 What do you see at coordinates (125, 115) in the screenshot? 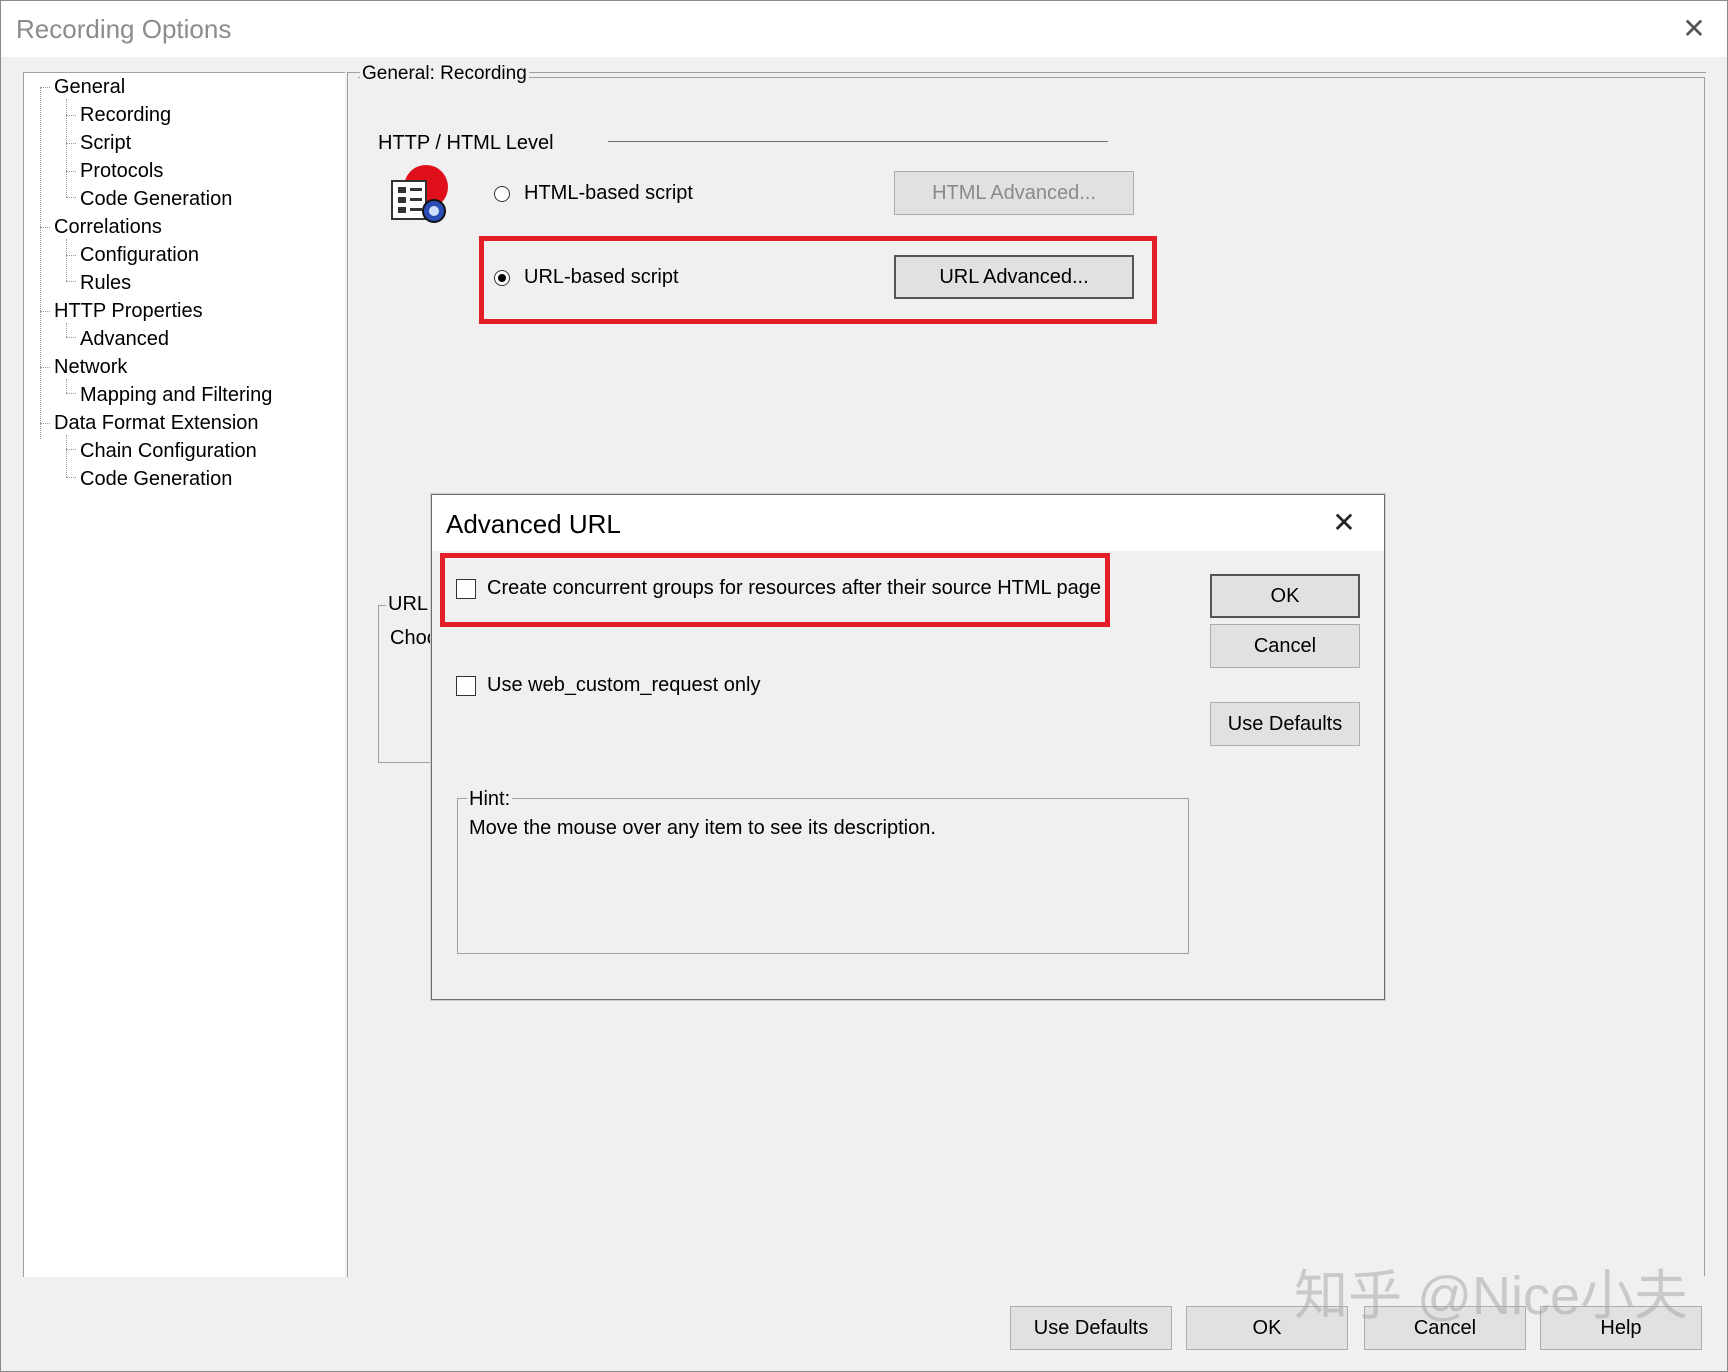
I see `tree-item-recording: Recording` at bounding box center [125, 115].